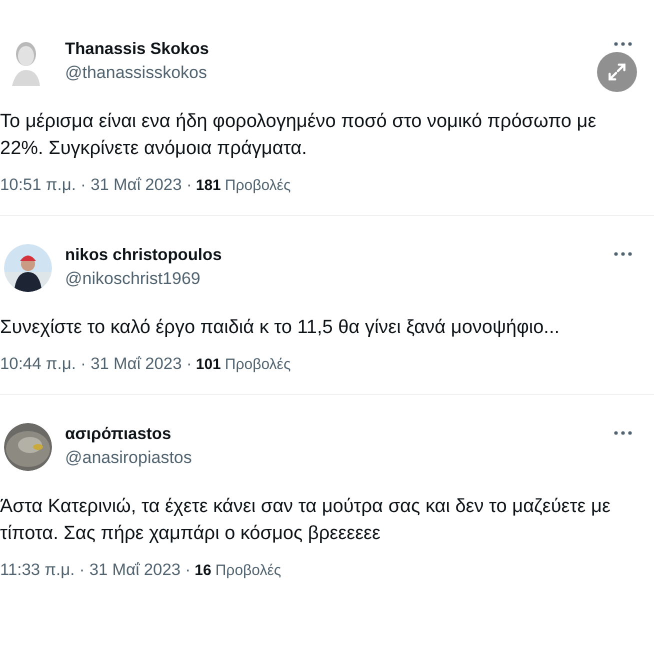 The width and height of the screenshot is (654, 651). I want to click on timestamp: 10:44 π.μ. · 31 Μαΐ 2023 ·, so click(96, 364).